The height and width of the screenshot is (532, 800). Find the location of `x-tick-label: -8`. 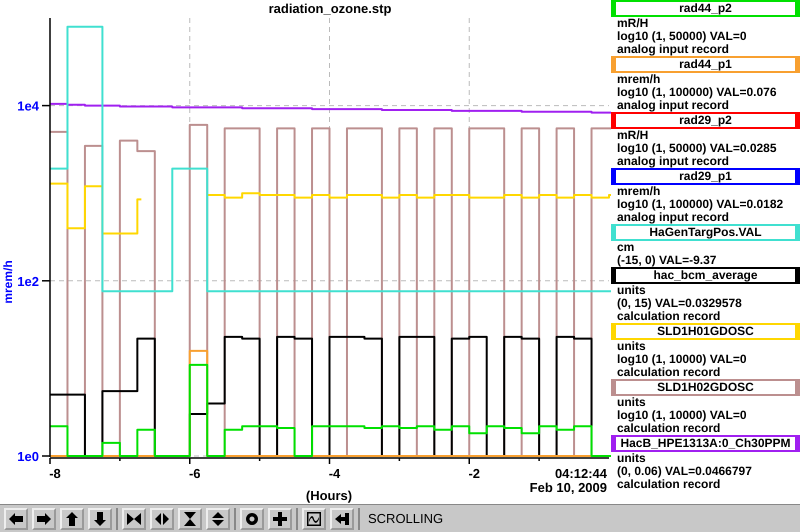

x-tick-label: -8 is located at coordinates (55, 473).